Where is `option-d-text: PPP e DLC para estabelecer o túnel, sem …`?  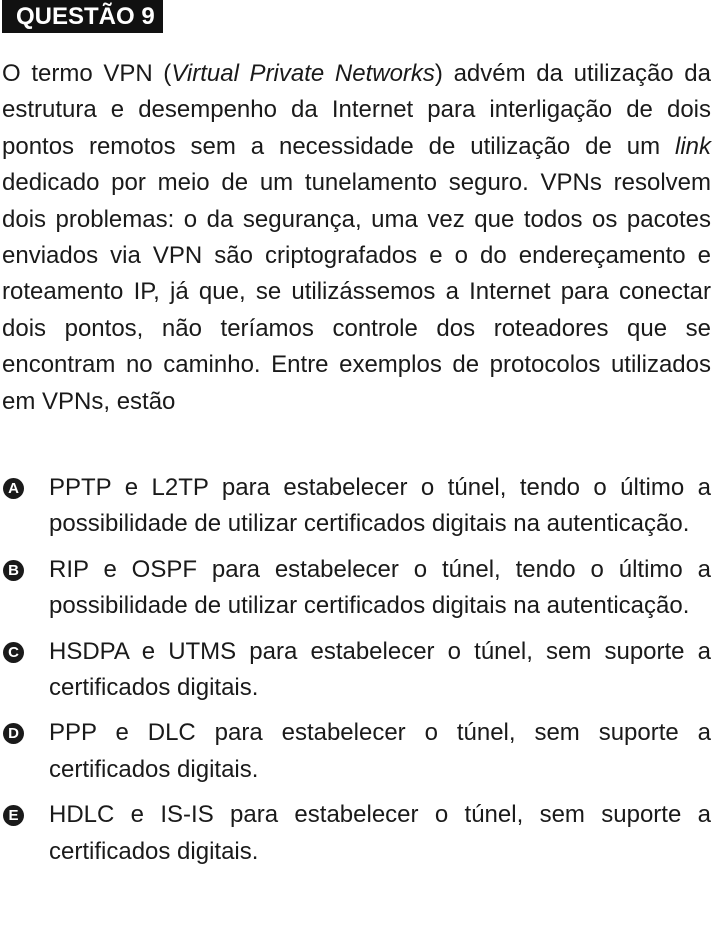
option-d-text: PPP e DLC para estabelecer o túnel, sem … is located at coordinates (380, 751).